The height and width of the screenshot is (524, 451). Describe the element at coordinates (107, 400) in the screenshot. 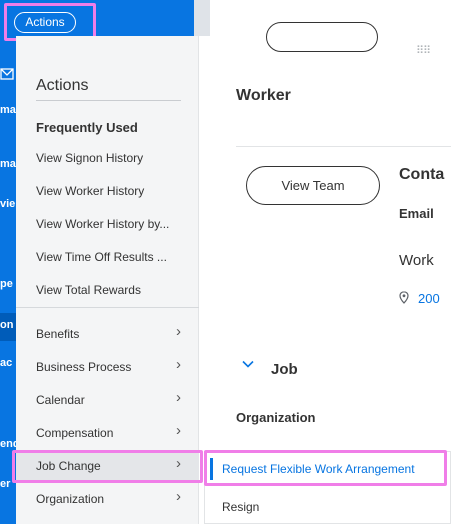

I see `category-calendar: Calendar ›` at that location.